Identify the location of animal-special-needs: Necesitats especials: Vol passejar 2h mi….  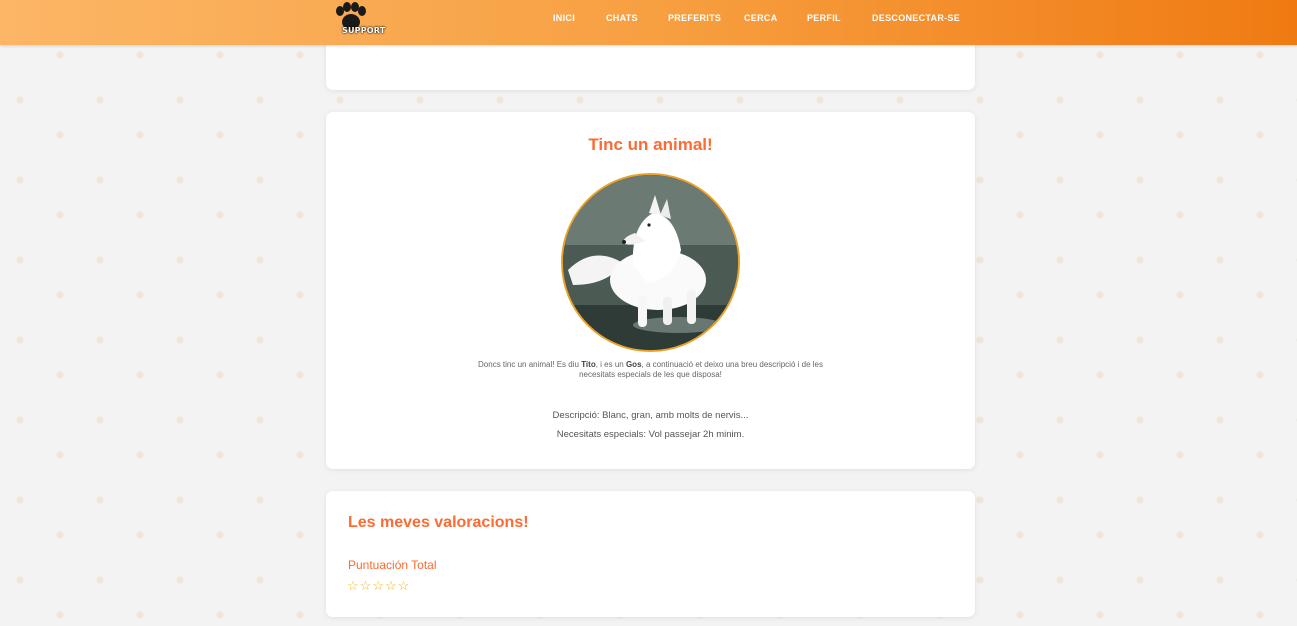
(650, 434).